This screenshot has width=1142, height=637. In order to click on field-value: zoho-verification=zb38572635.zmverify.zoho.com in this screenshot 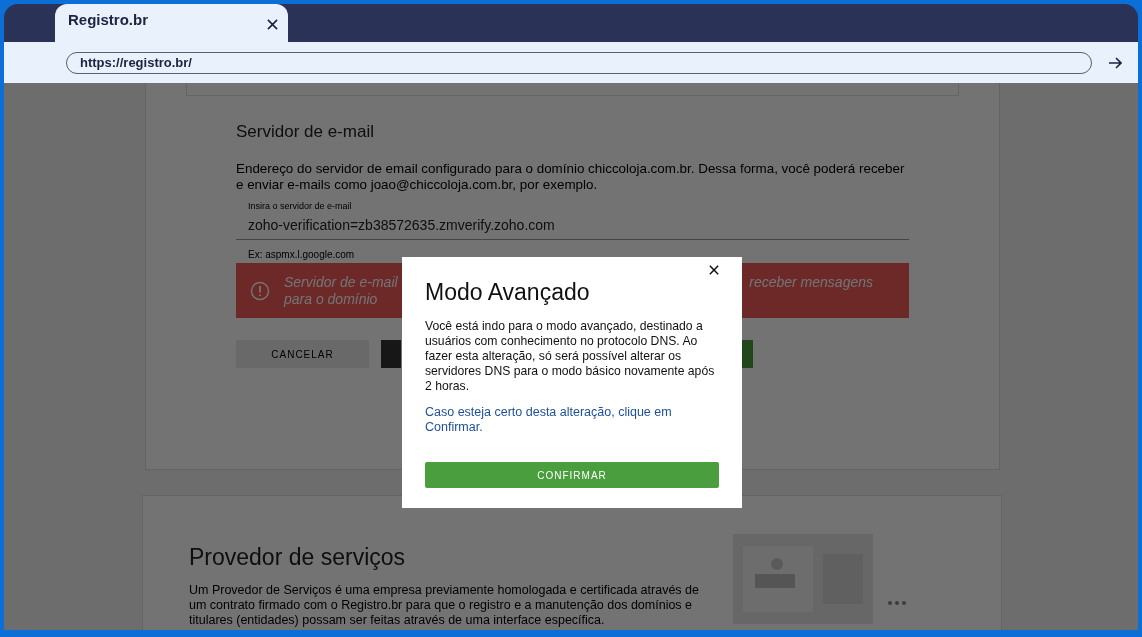, I will do `click(402, 225)`.